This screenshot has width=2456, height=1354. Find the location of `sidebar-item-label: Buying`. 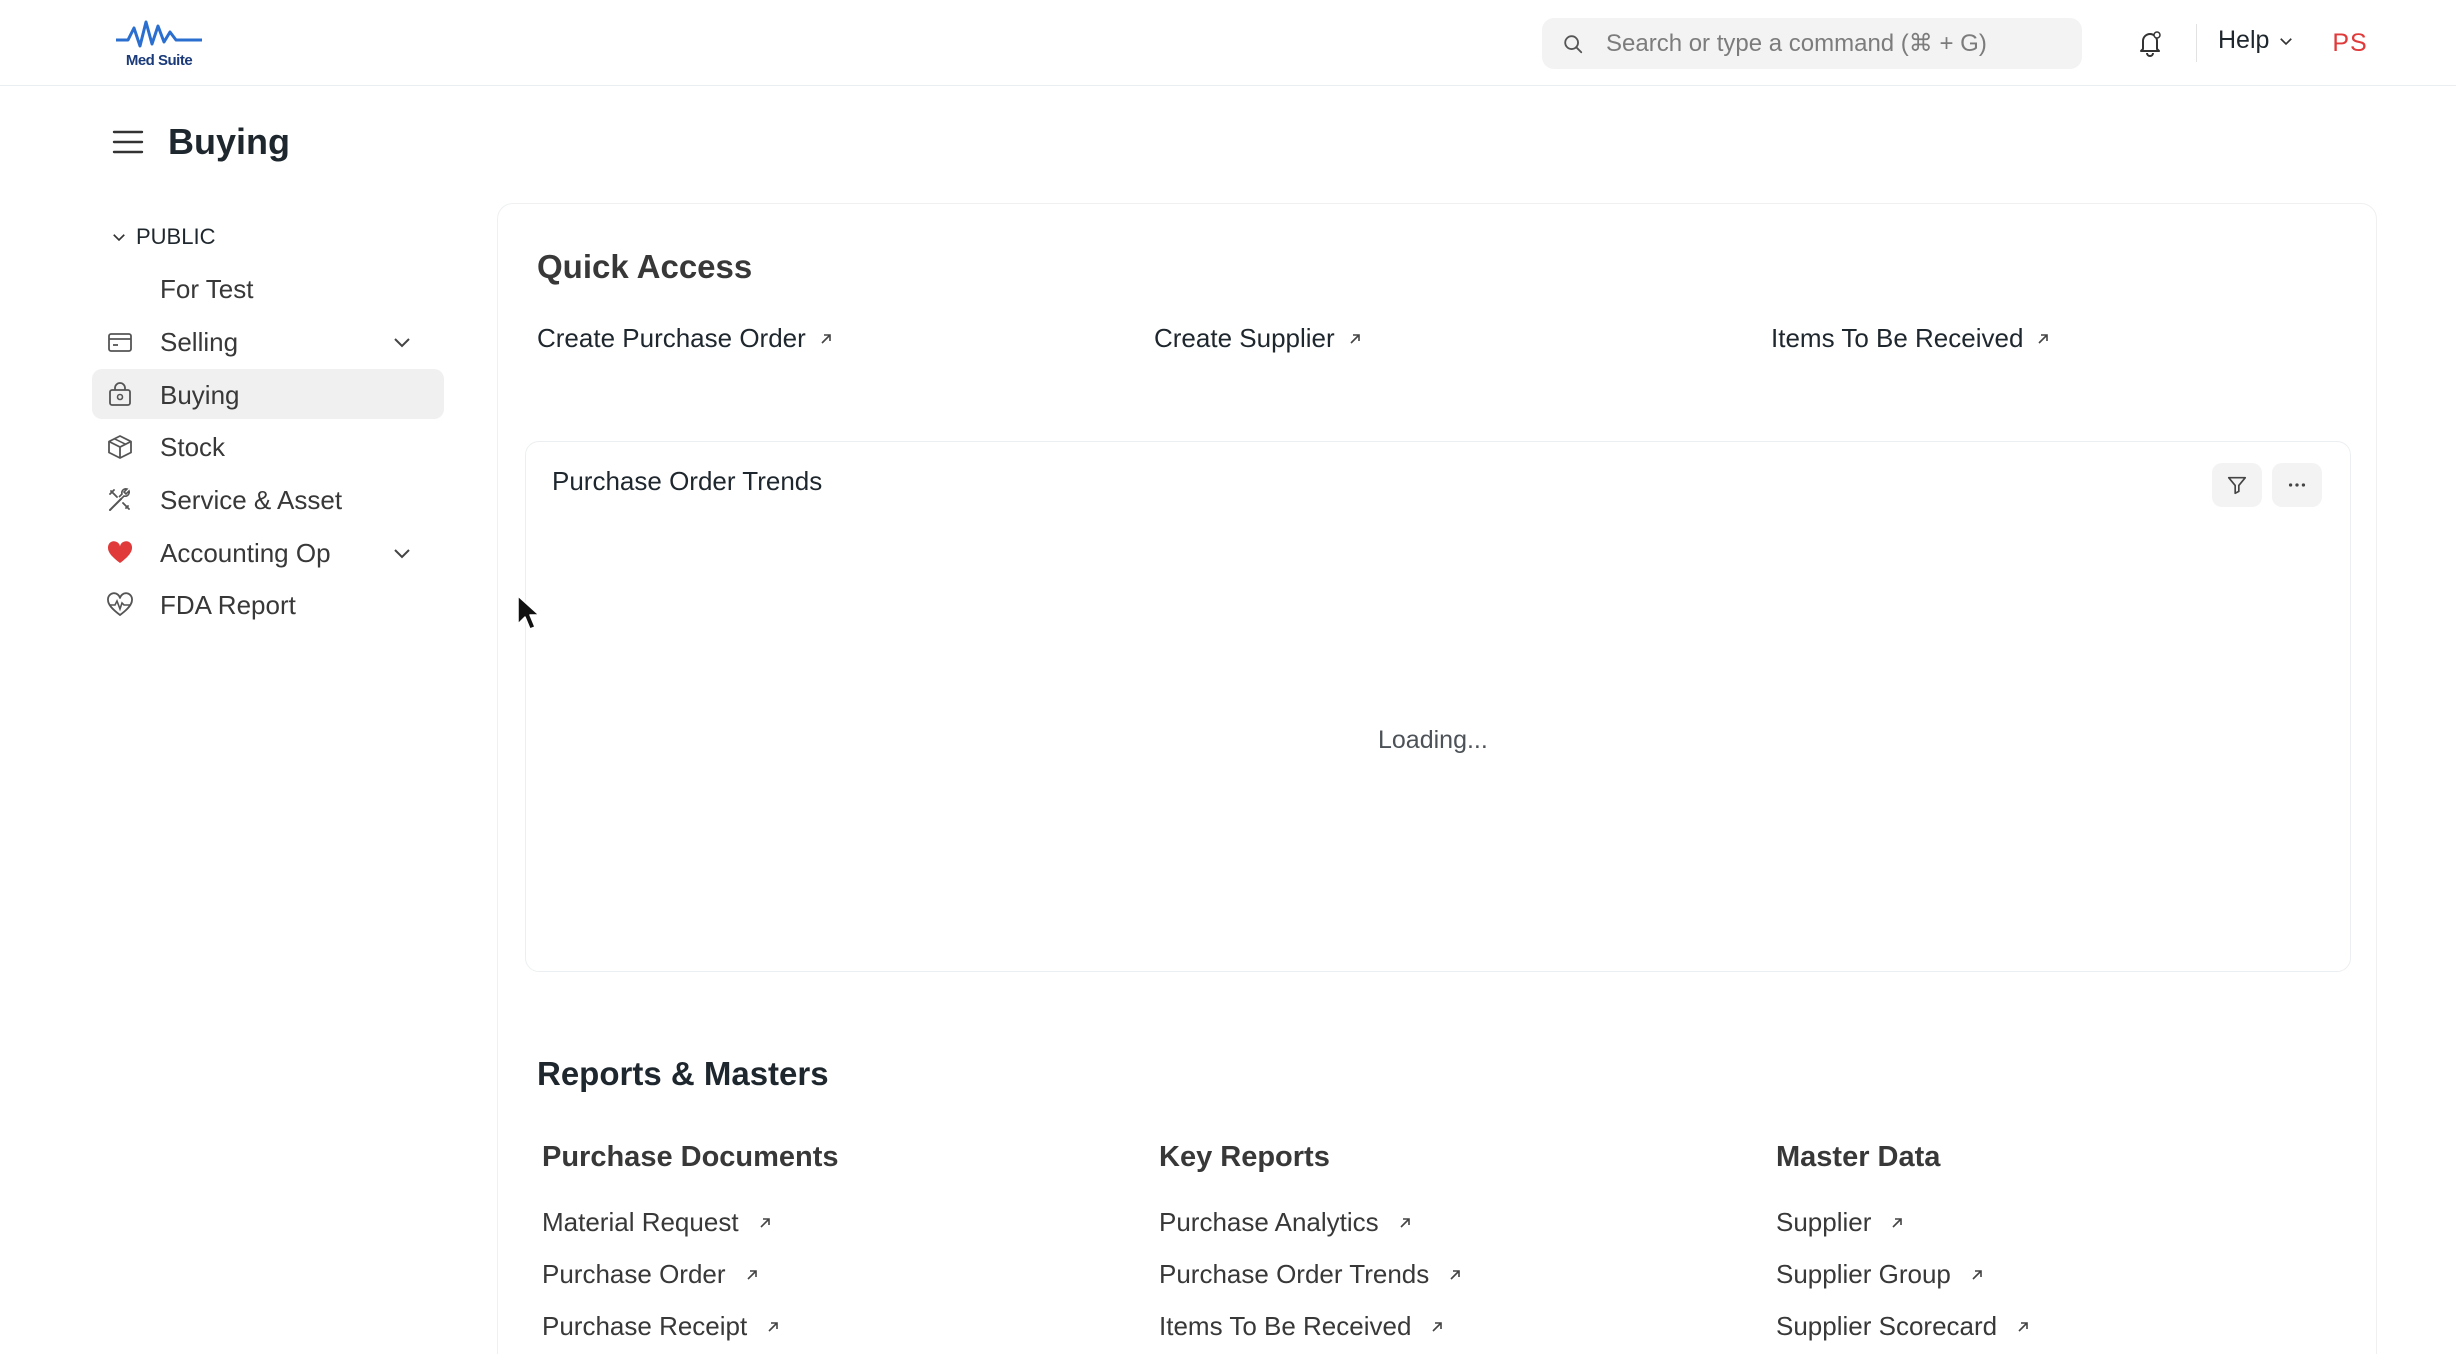

sidebar-item-label: Buying is located at coordinates (200, 395).